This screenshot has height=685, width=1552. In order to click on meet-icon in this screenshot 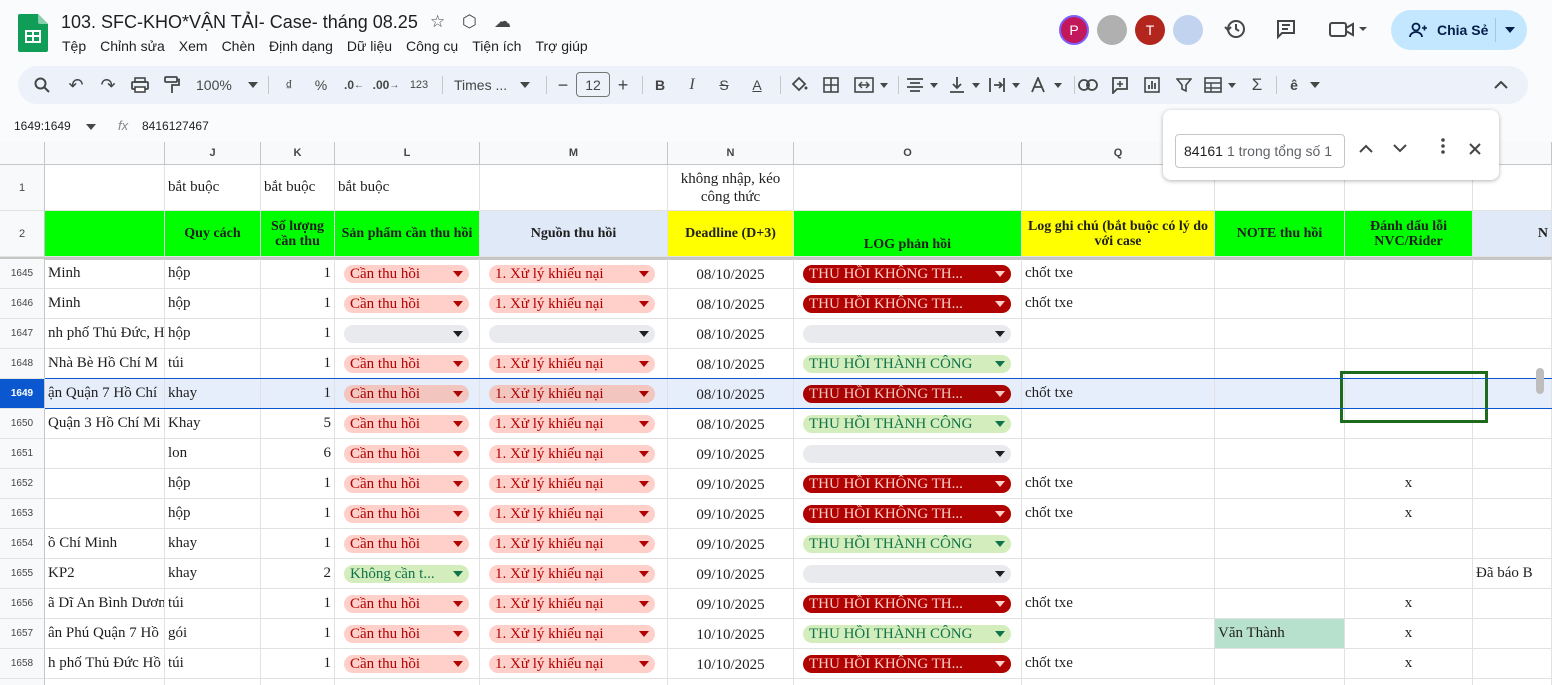, I will do `click(1348, 29)`.